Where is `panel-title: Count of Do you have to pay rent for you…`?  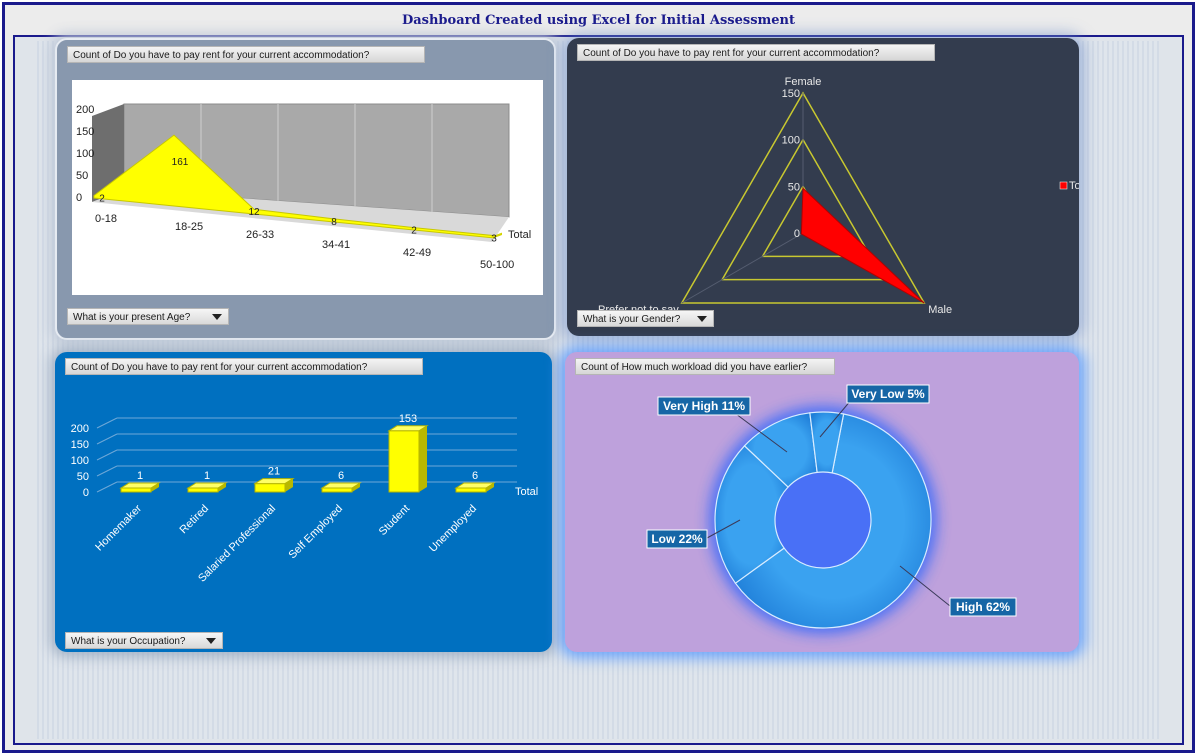 panel-title: Count of Do you have to pay rent for you… is located at coordinates (246, 54).